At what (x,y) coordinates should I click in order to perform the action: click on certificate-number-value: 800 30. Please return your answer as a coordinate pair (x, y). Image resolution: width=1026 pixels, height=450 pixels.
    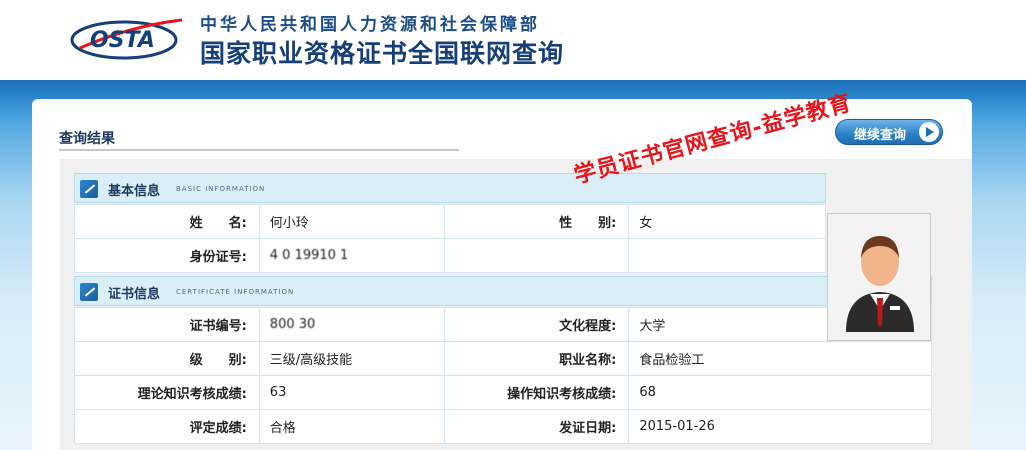
    Looking at the image, I should click on (351, 324).